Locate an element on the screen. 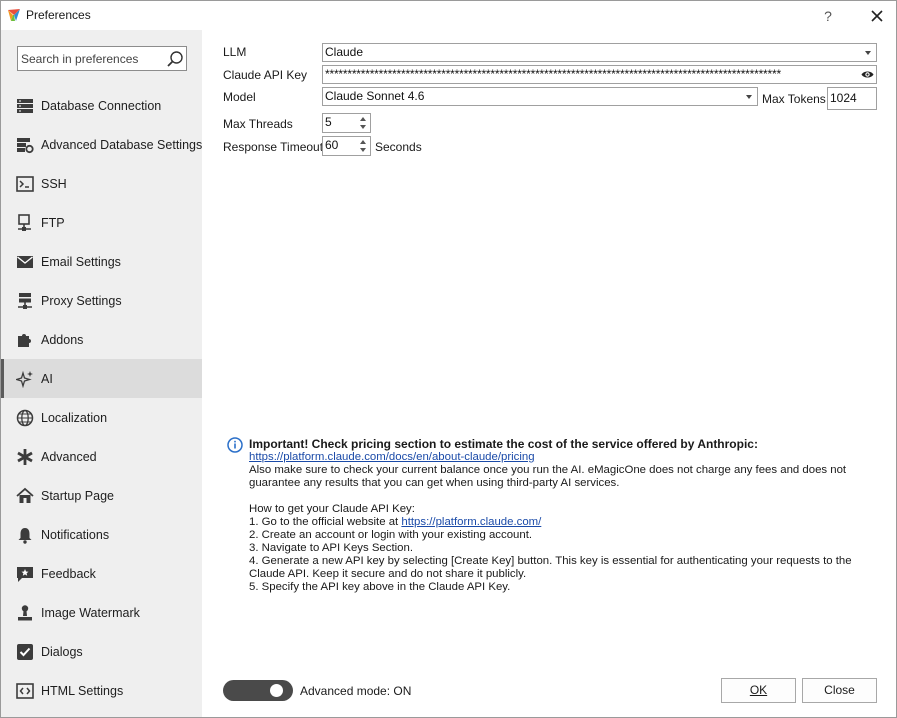 The height and width of the screenshot is (718, 897). code-icon is located at coordinates (25, 690).